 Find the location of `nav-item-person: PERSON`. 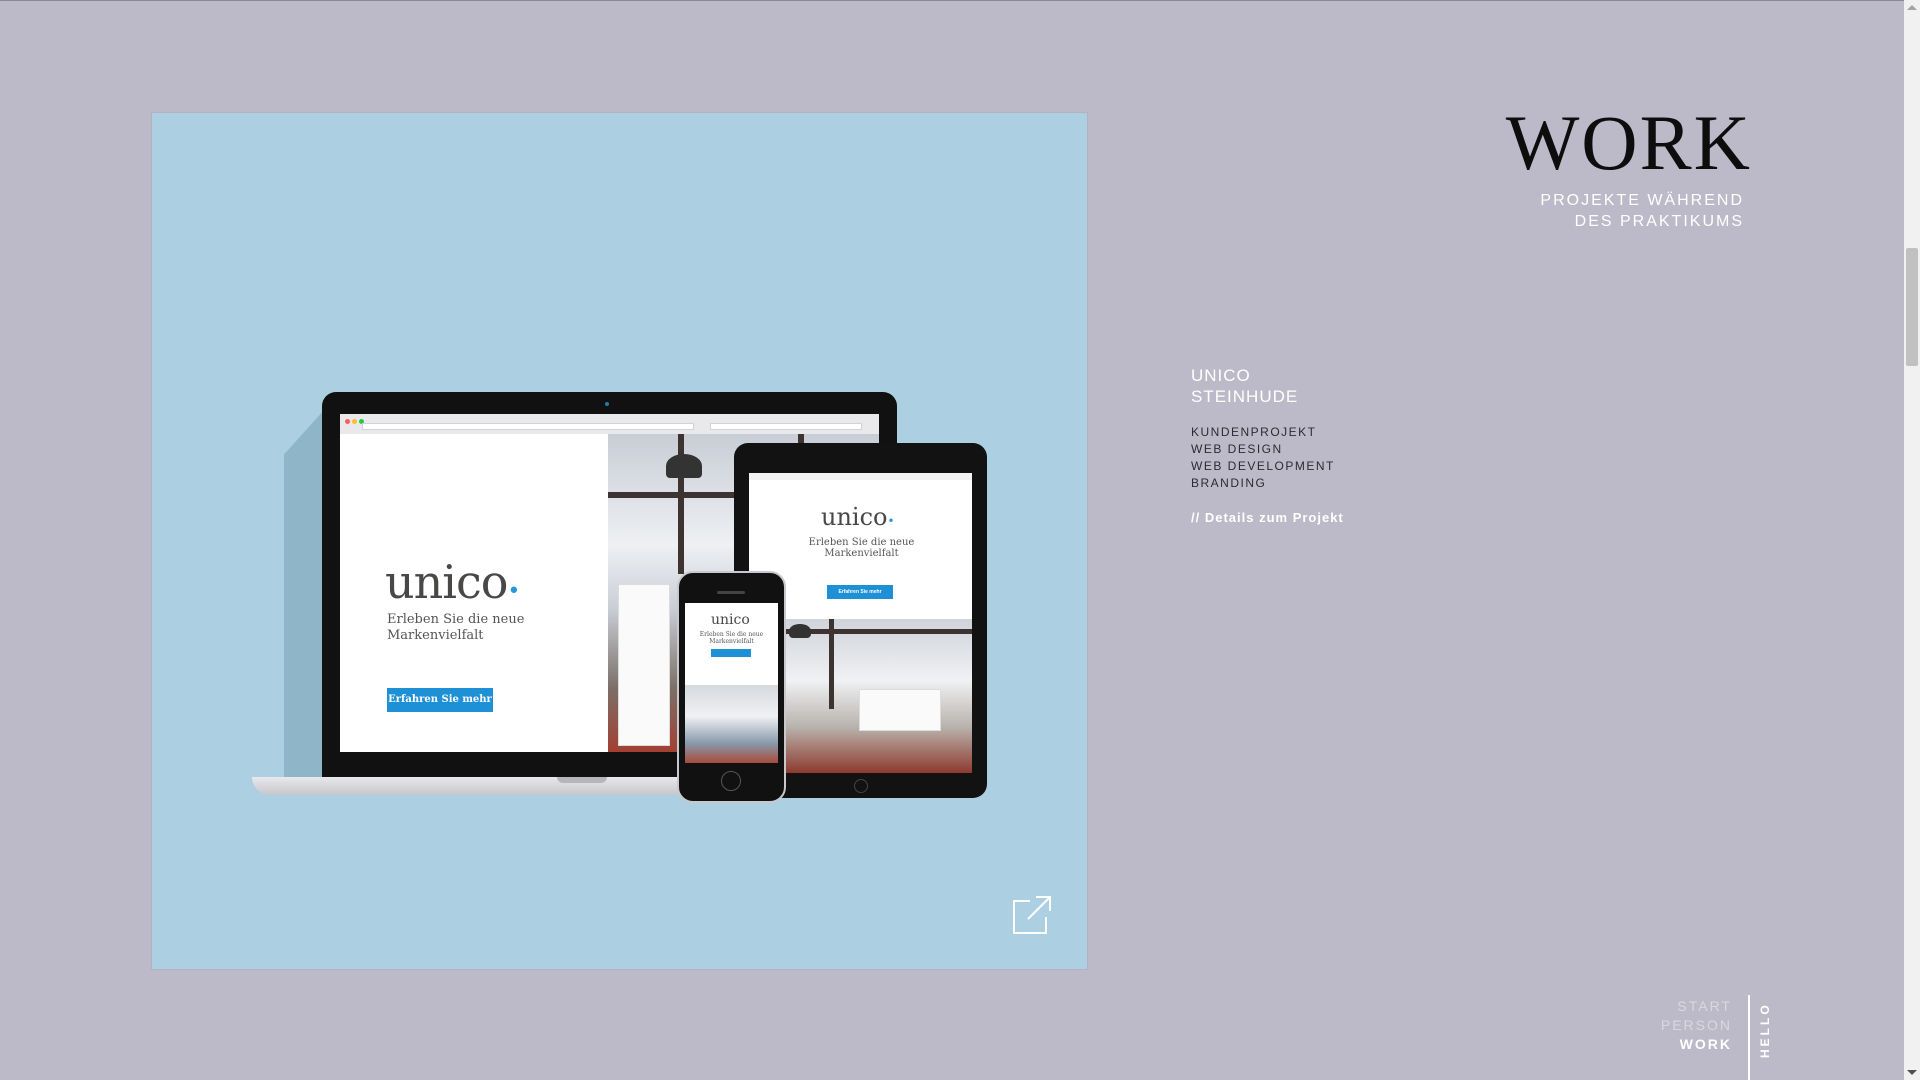

nav-item-person: PERSON is located at coordinates (1696, 1025).